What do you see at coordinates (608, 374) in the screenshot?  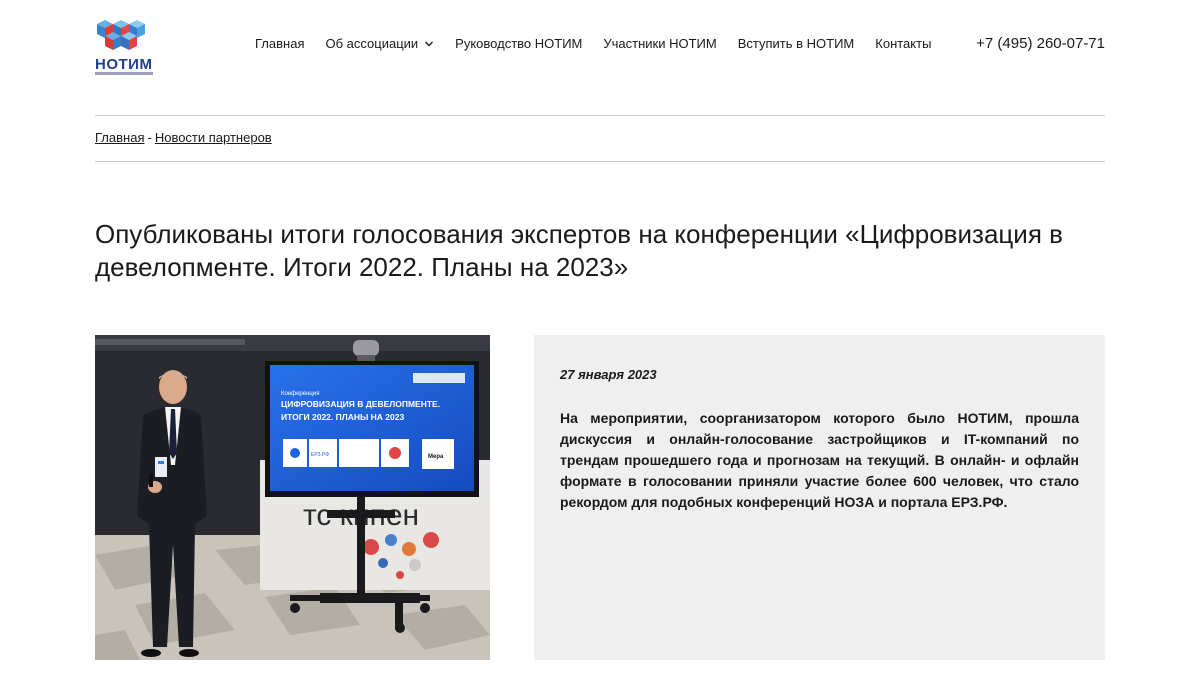 I see `article-date: 27 января 2023` at bounding box center [608, 374].